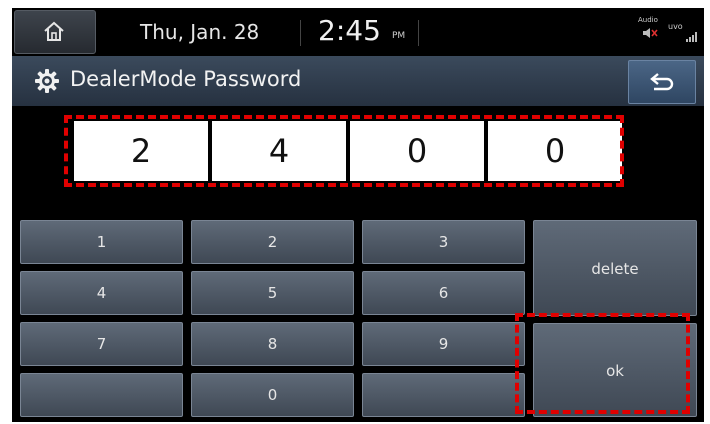 The height and width of the screenshot is (424, 710). Describe the element at coordinates (443, 344) in the screenshot. I see `key-9: 9` at that location.